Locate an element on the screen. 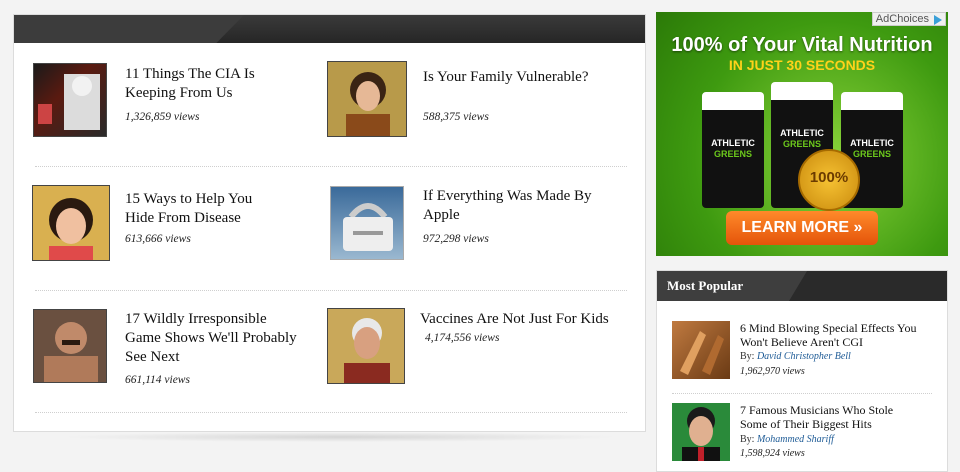 Image resolution: width=960 pixels, height=472 pixels. ad-subheadline: IN JUST 30 SECONDS is located at coordinates (802, 65).